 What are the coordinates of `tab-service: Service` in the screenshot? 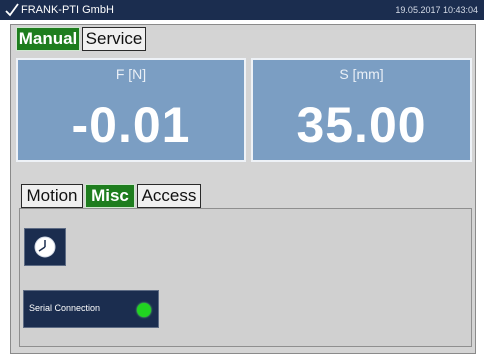 It's located at (114, 39).